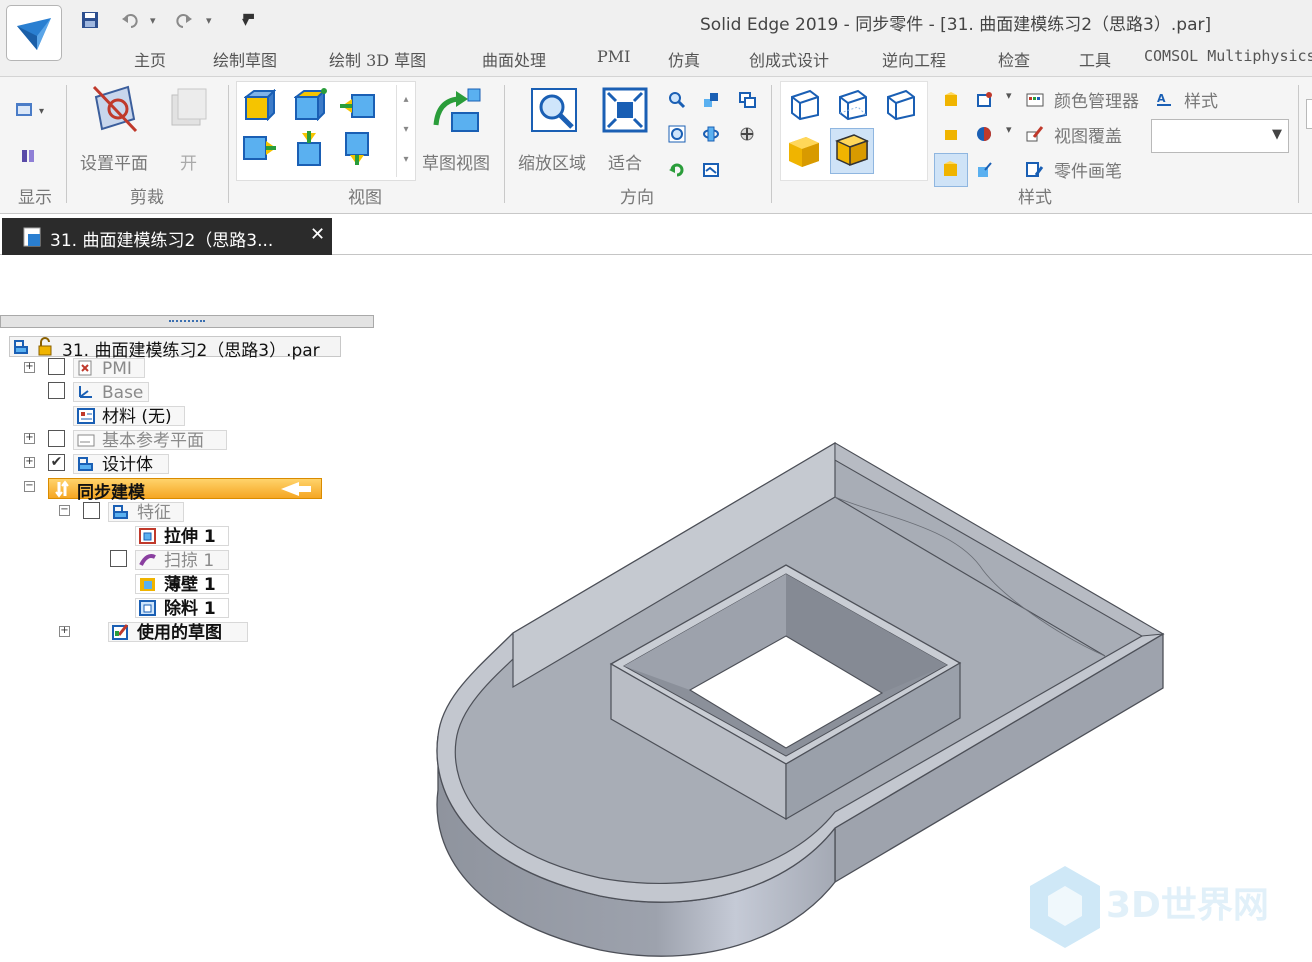 This screenshot has height=962, width=1312. I want to click on view-gallery-scroll: ▴ ▾ ▾, so click(405, 131).